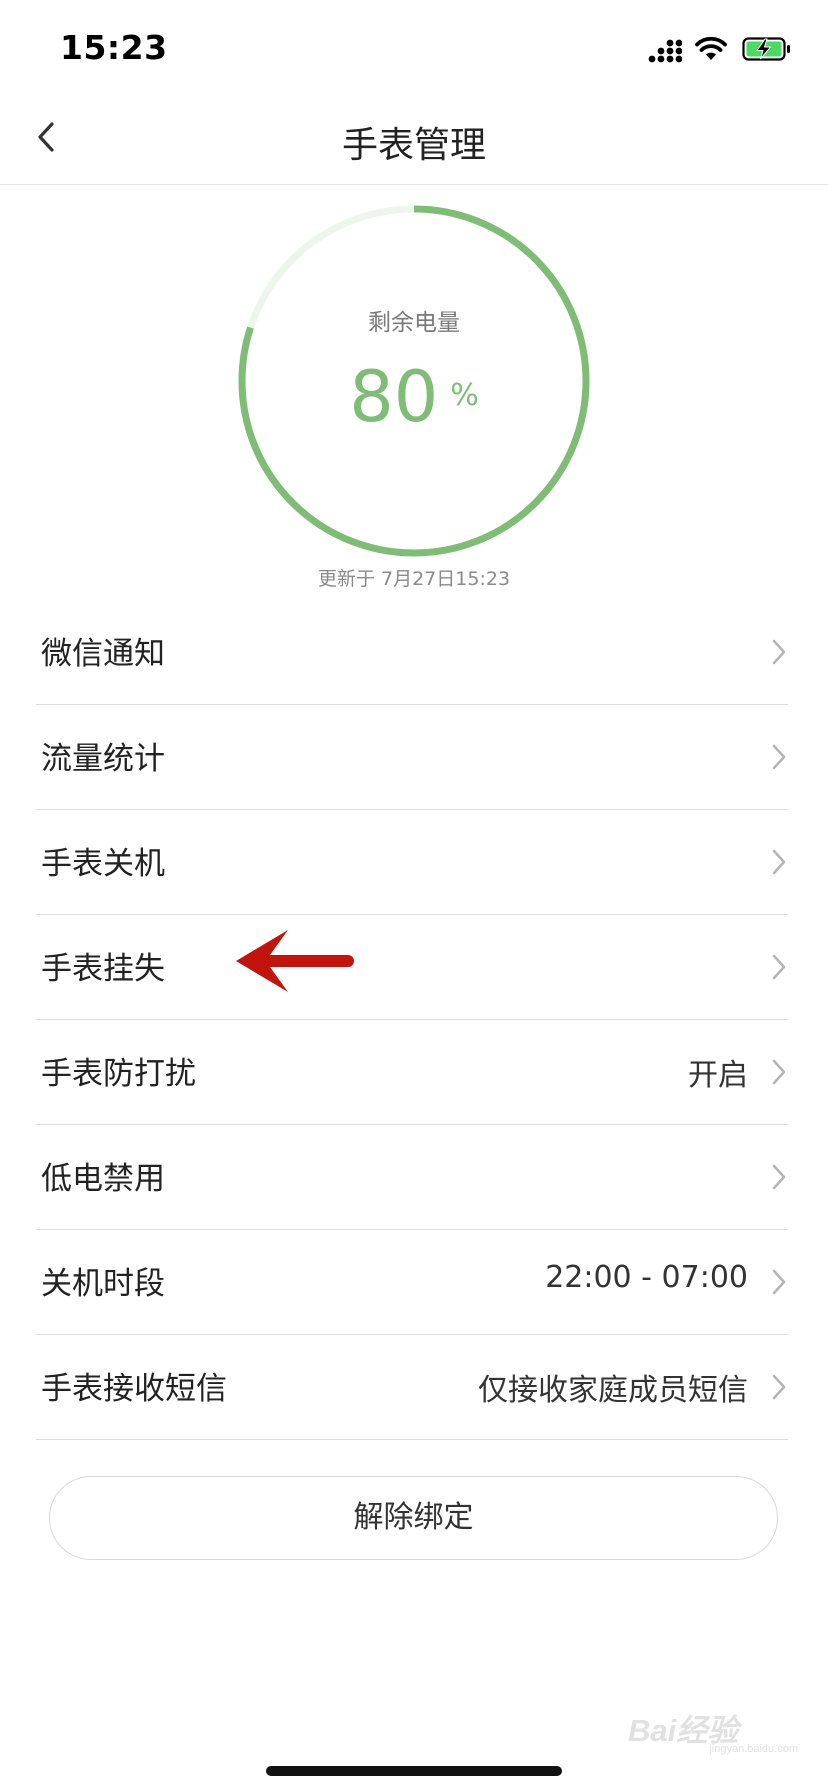 The image size is (828, 1792). Describe the element at coordinates (114, 47) in the screenshot. I see `status-time: 15:23` at that location.